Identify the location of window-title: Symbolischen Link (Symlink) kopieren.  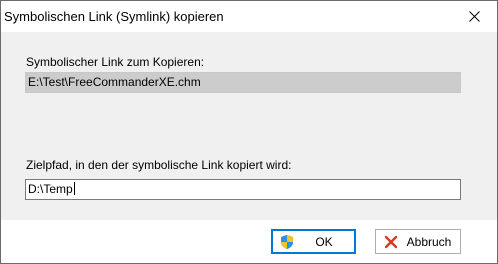
(114, 16).